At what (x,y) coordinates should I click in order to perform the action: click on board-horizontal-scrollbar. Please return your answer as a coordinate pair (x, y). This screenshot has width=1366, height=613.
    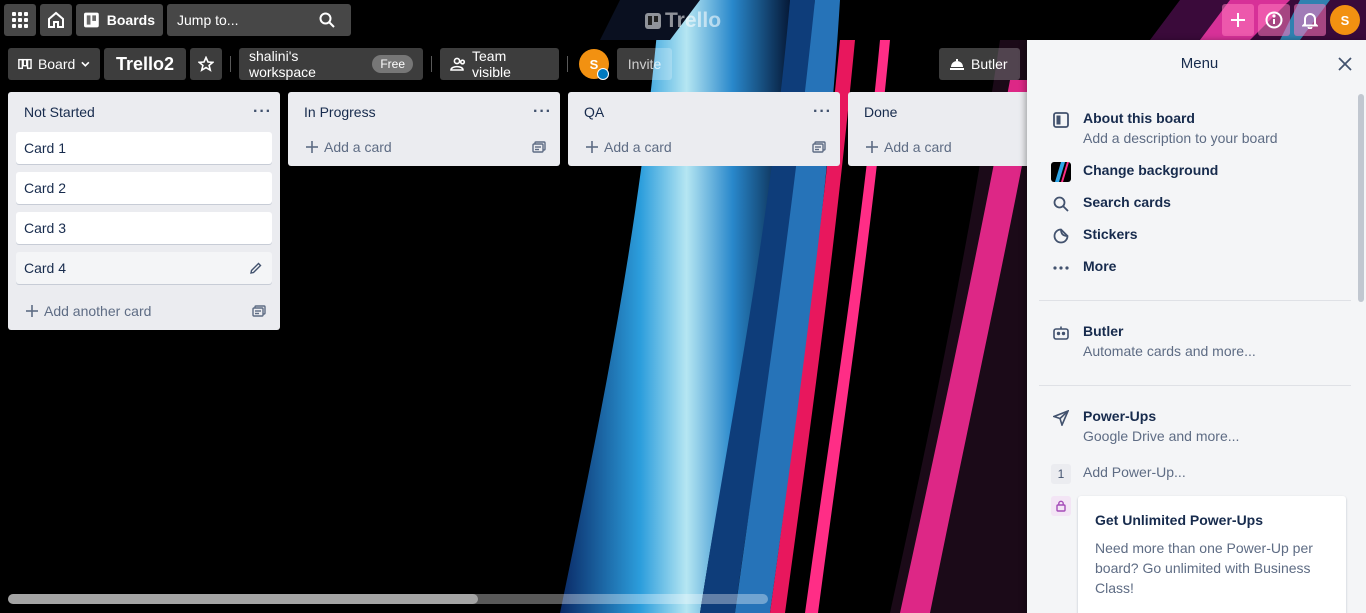
    Looking at the image, I should click on (388, 599).